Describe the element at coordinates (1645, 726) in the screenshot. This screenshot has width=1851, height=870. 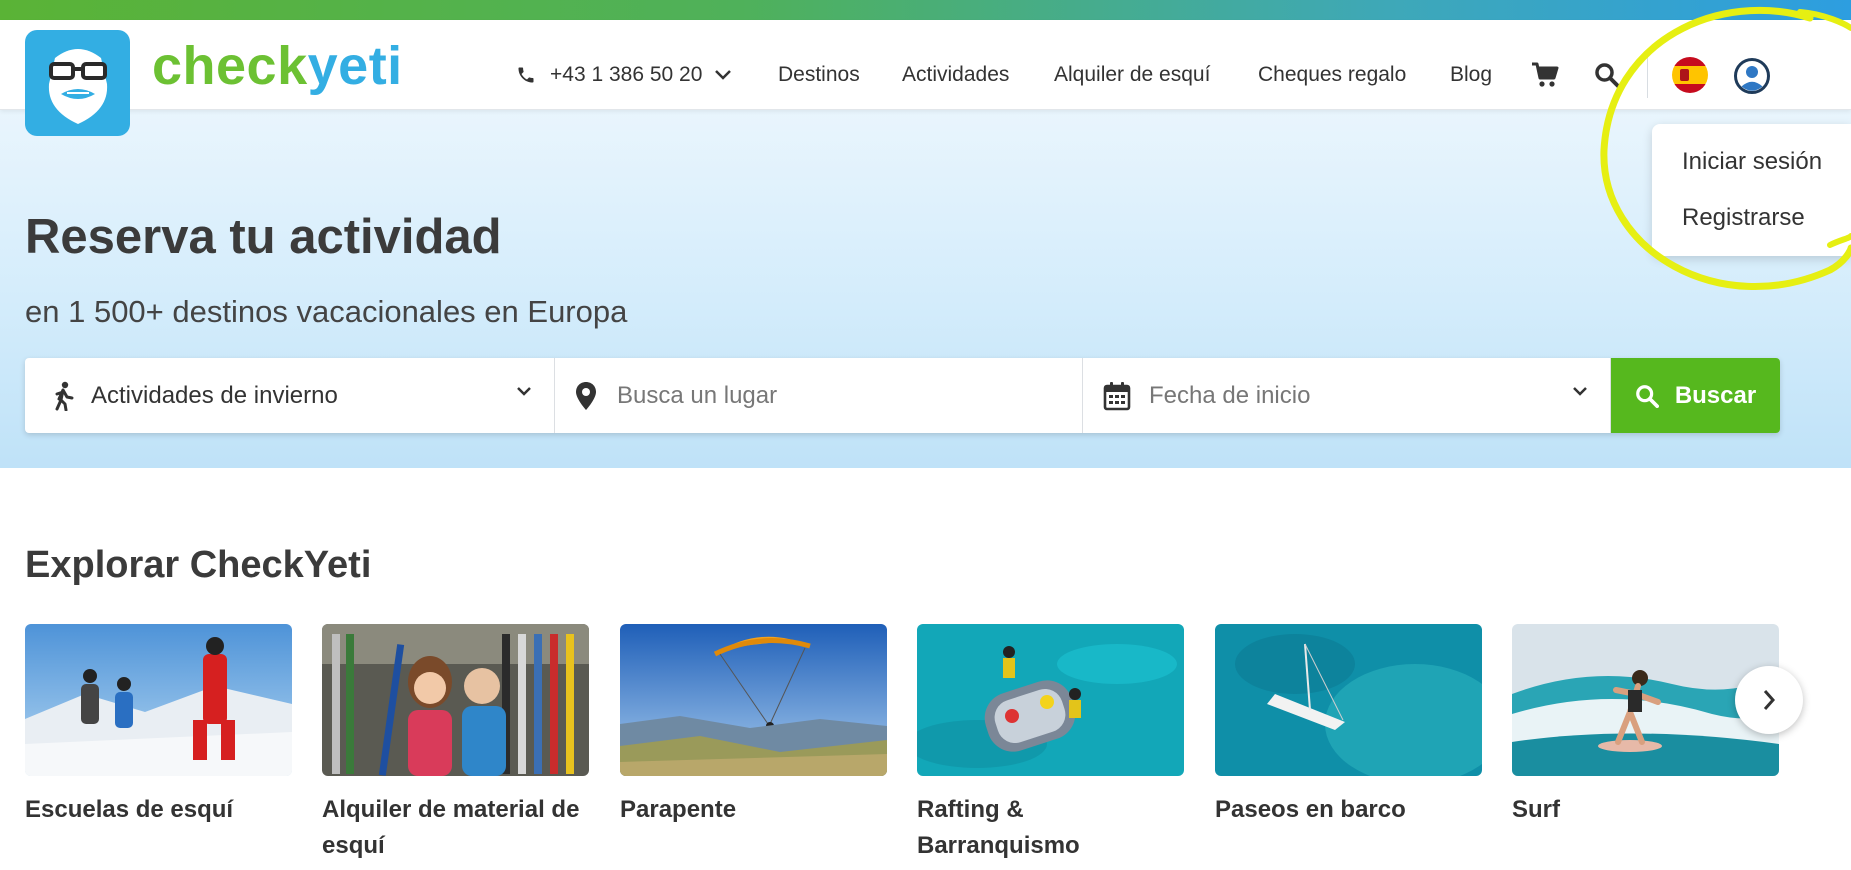
I see `category-card-surf: Surf` at that location.